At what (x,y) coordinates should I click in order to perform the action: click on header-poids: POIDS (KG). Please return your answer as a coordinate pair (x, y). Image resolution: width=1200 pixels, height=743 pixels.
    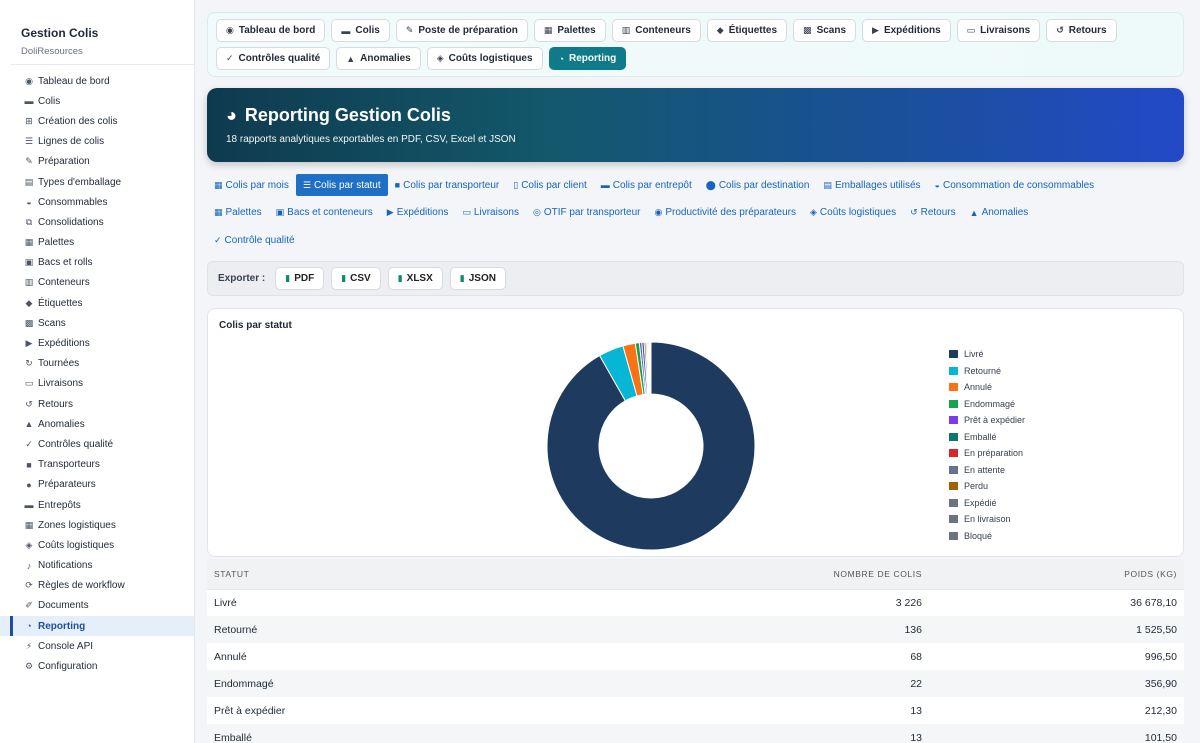
    Looking at the image, I should click on (1056, 574).